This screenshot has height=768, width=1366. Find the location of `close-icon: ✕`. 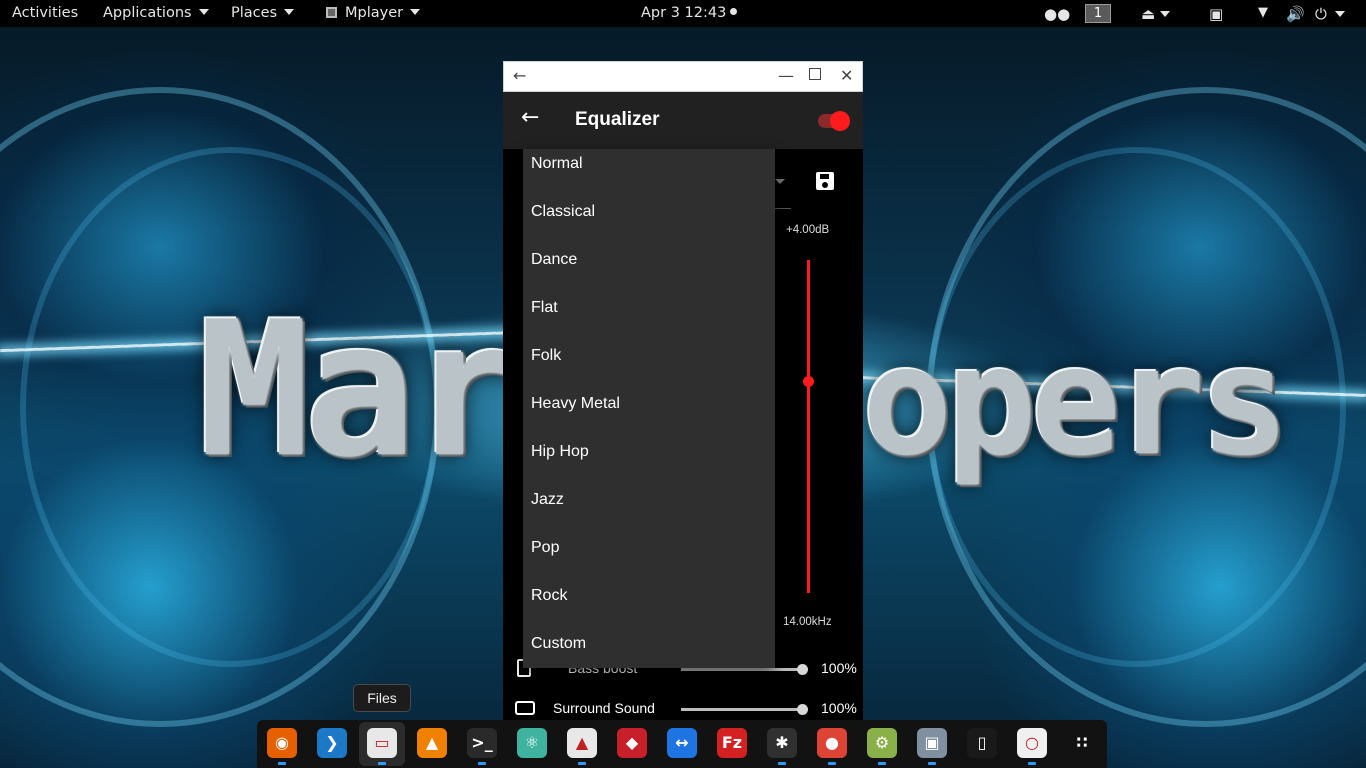

close-icon: ✕ is located at coordinates (846, 75).